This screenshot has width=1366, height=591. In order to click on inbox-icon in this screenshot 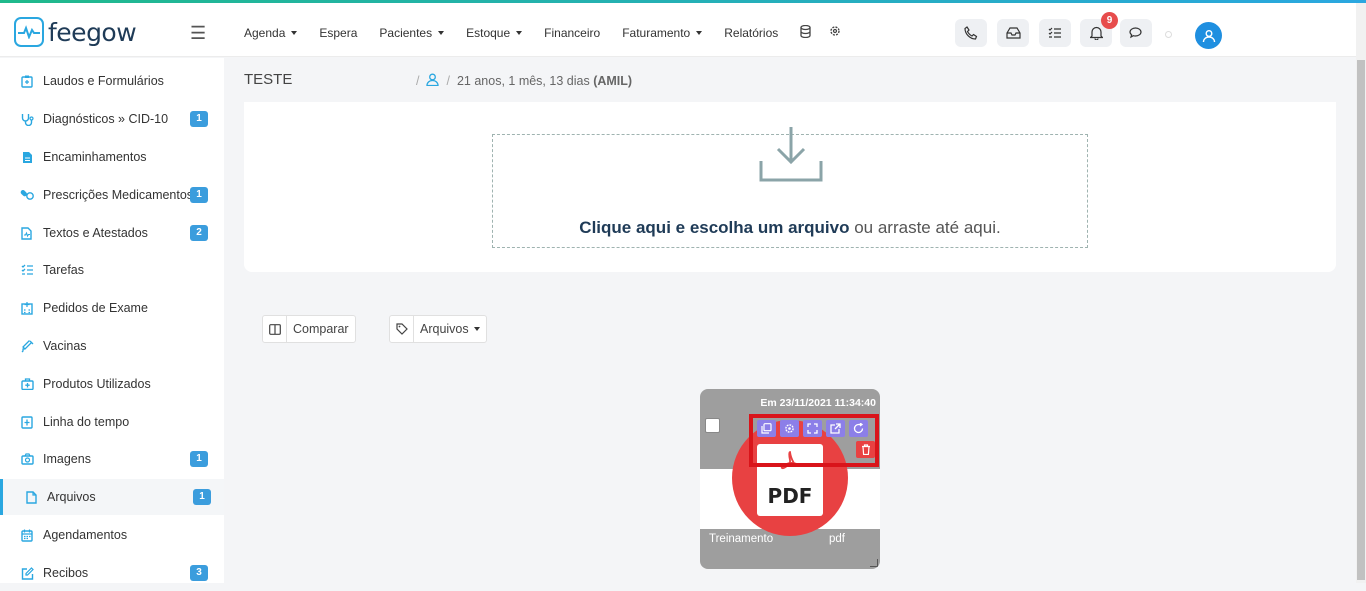, I will do `click(1013, 33)`.